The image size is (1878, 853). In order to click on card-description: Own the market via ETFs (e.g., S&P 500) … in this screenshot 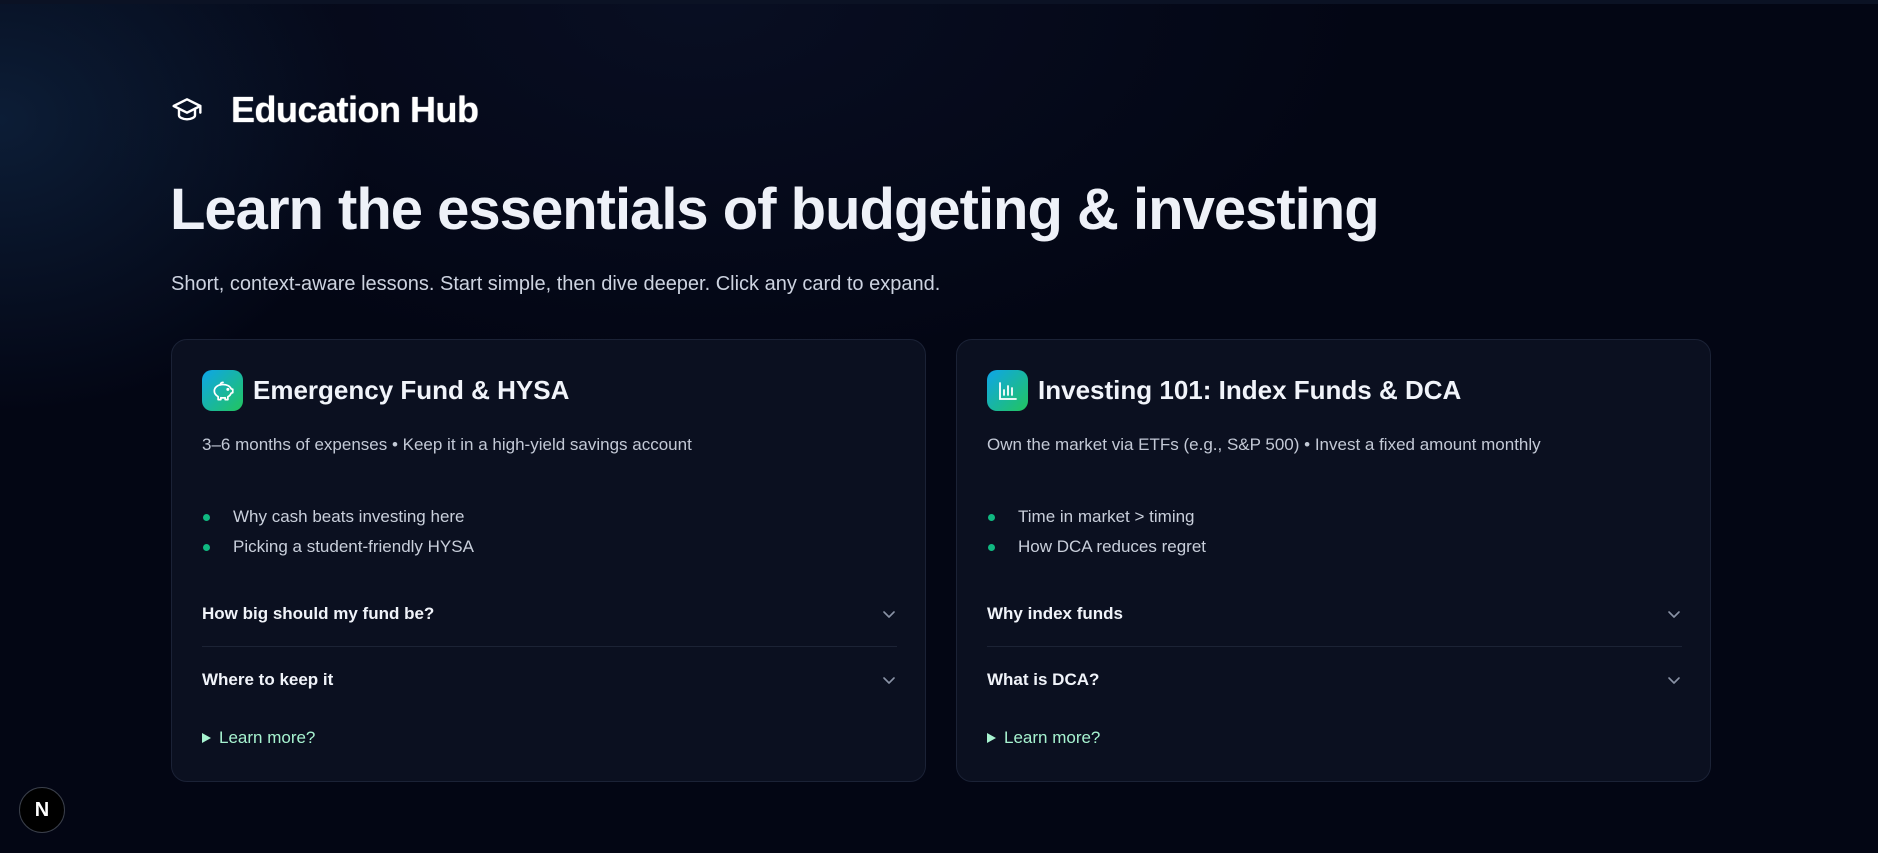, I will do `click(1264, 444)`.